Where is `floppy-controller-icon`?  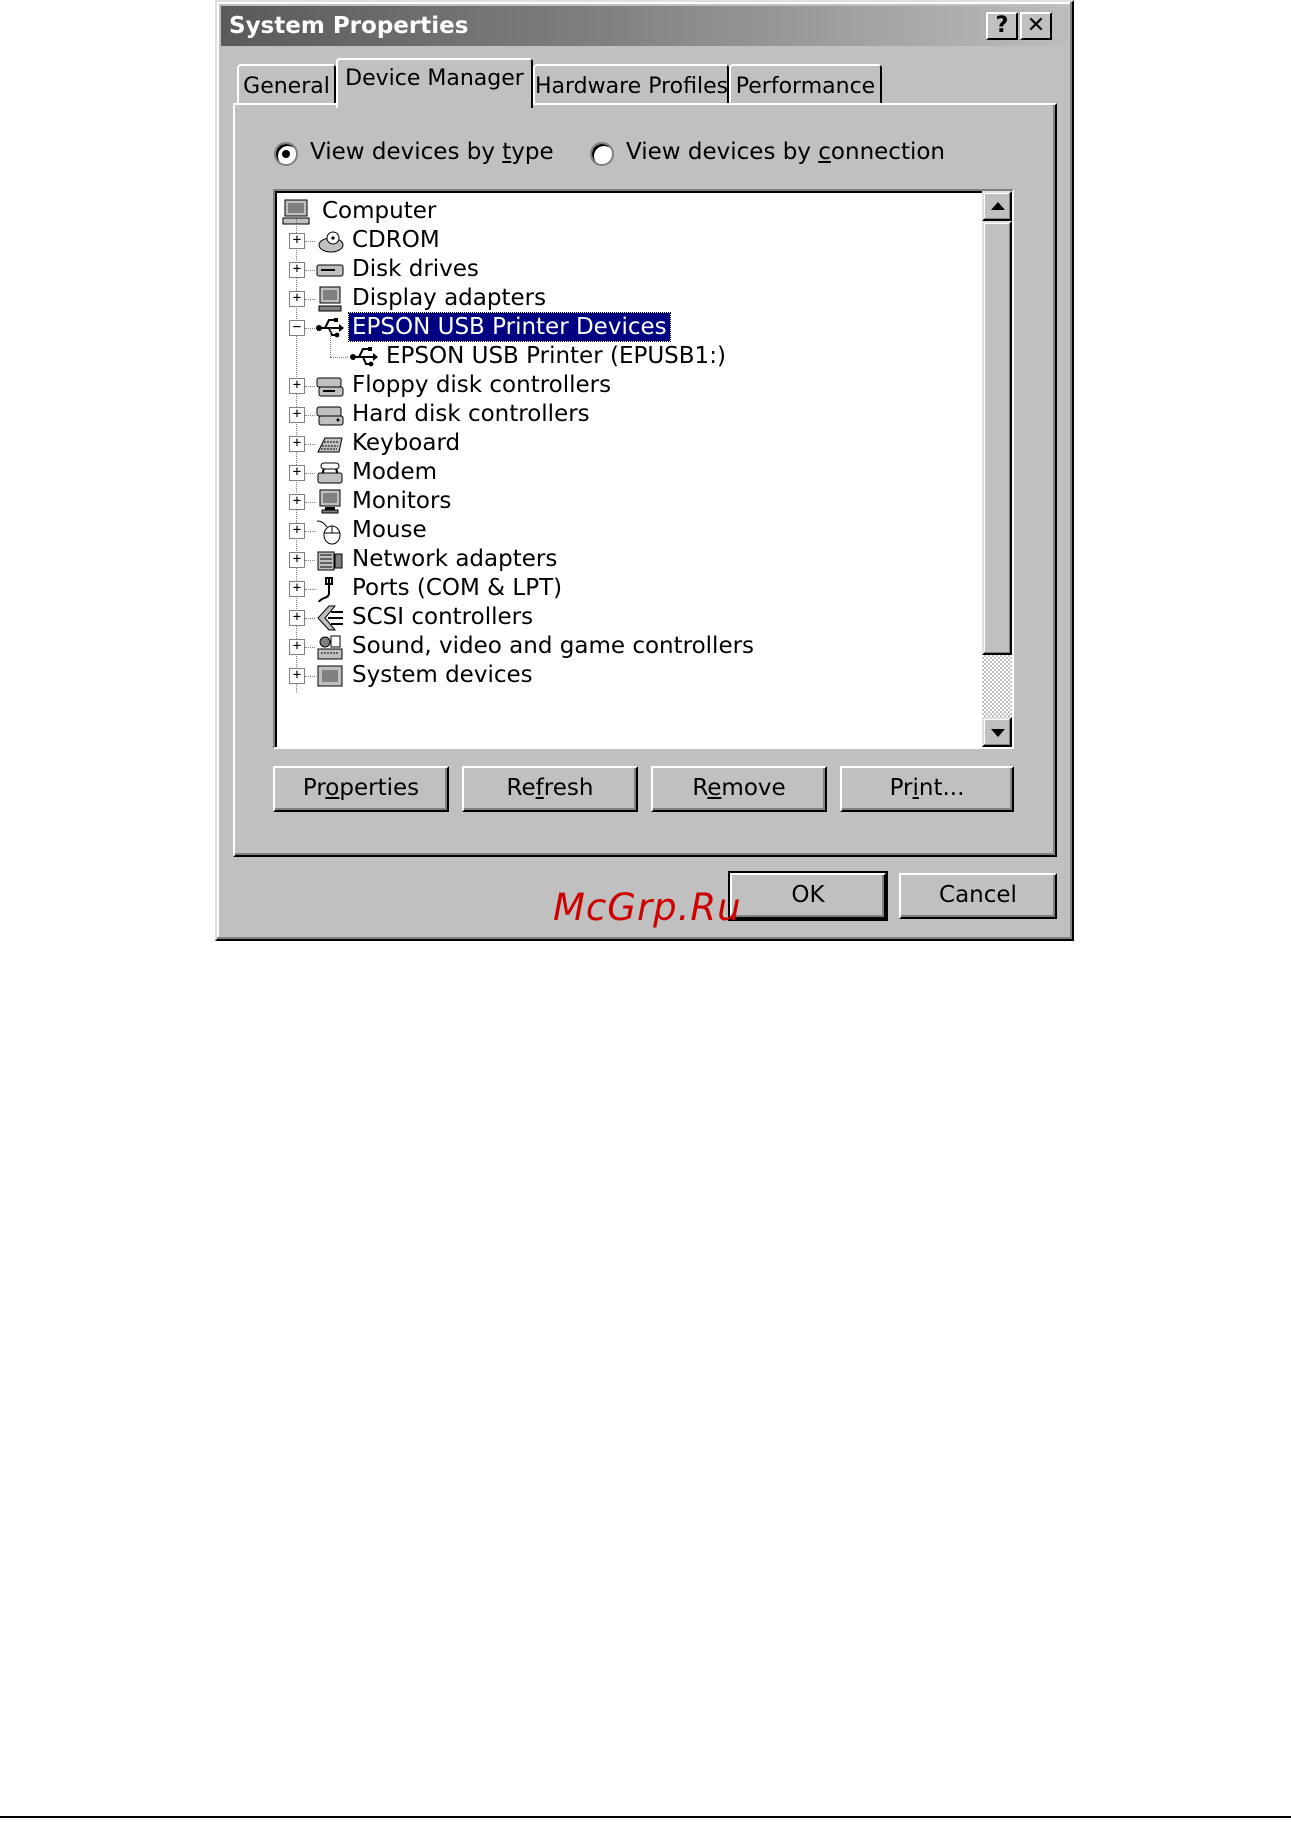
floppy-controller-icon is located at coordinates (330, 386).